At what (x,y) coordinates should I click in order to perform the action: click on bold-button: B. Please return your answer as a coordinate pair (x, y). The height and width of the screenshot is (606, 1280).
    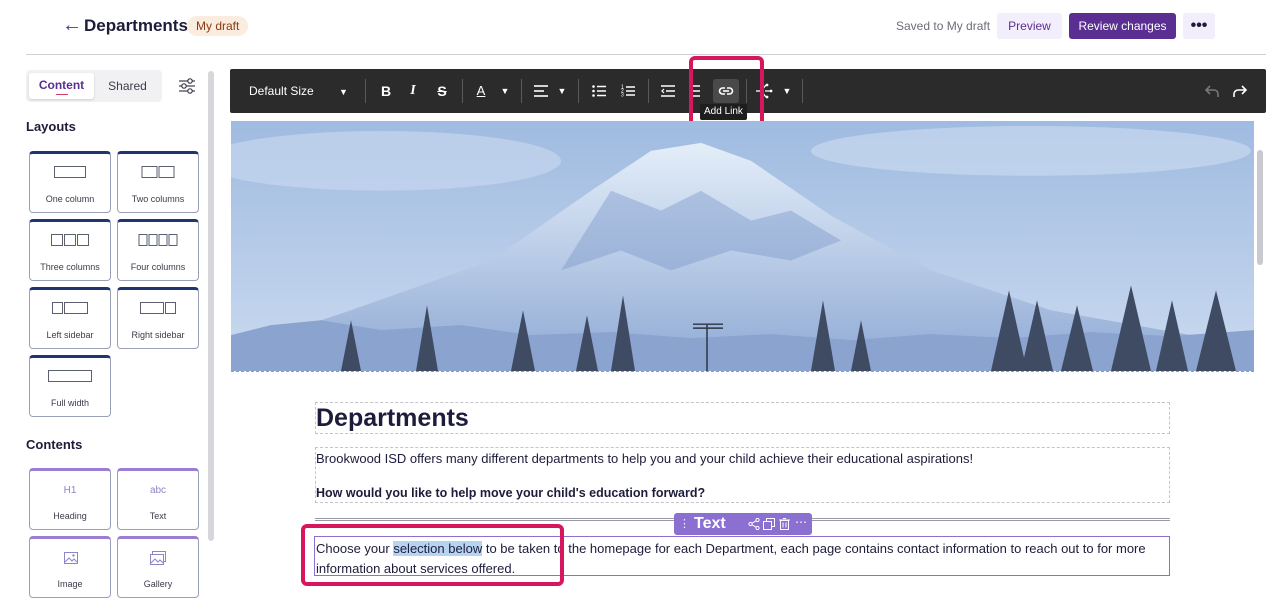
    Looking at the image, I should click on (386, 91).